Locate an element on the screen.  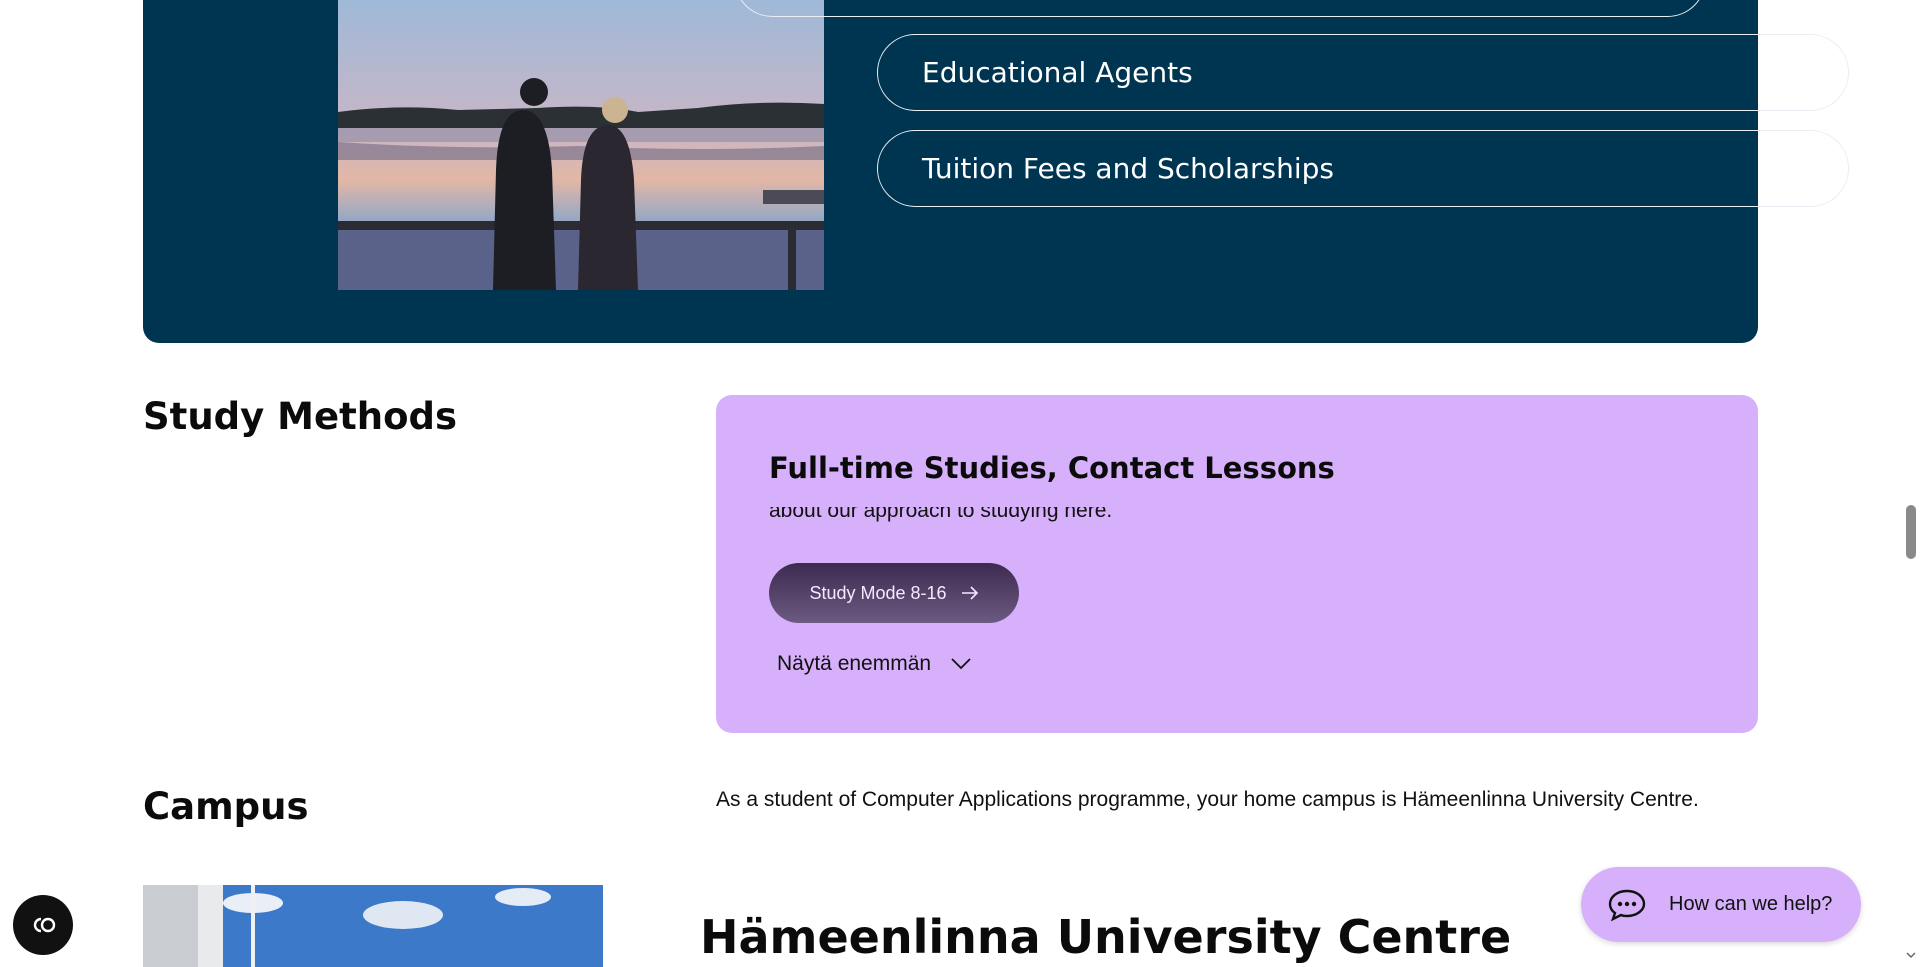
chat-bubble-icon is located at coordinates (1627, 905).